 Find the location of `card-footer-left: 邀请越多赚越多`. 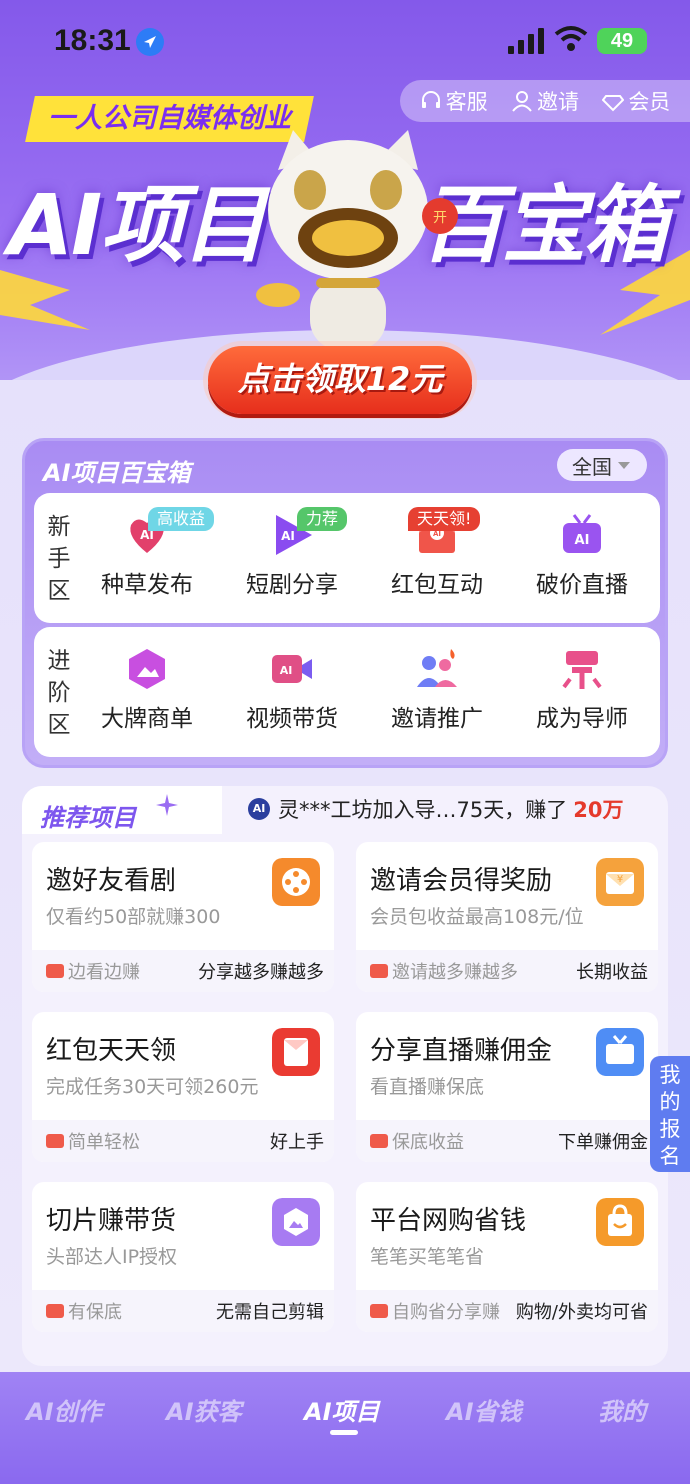

card-footer-left: 邀请越多赚越多 is located at coordinates (455, 972).